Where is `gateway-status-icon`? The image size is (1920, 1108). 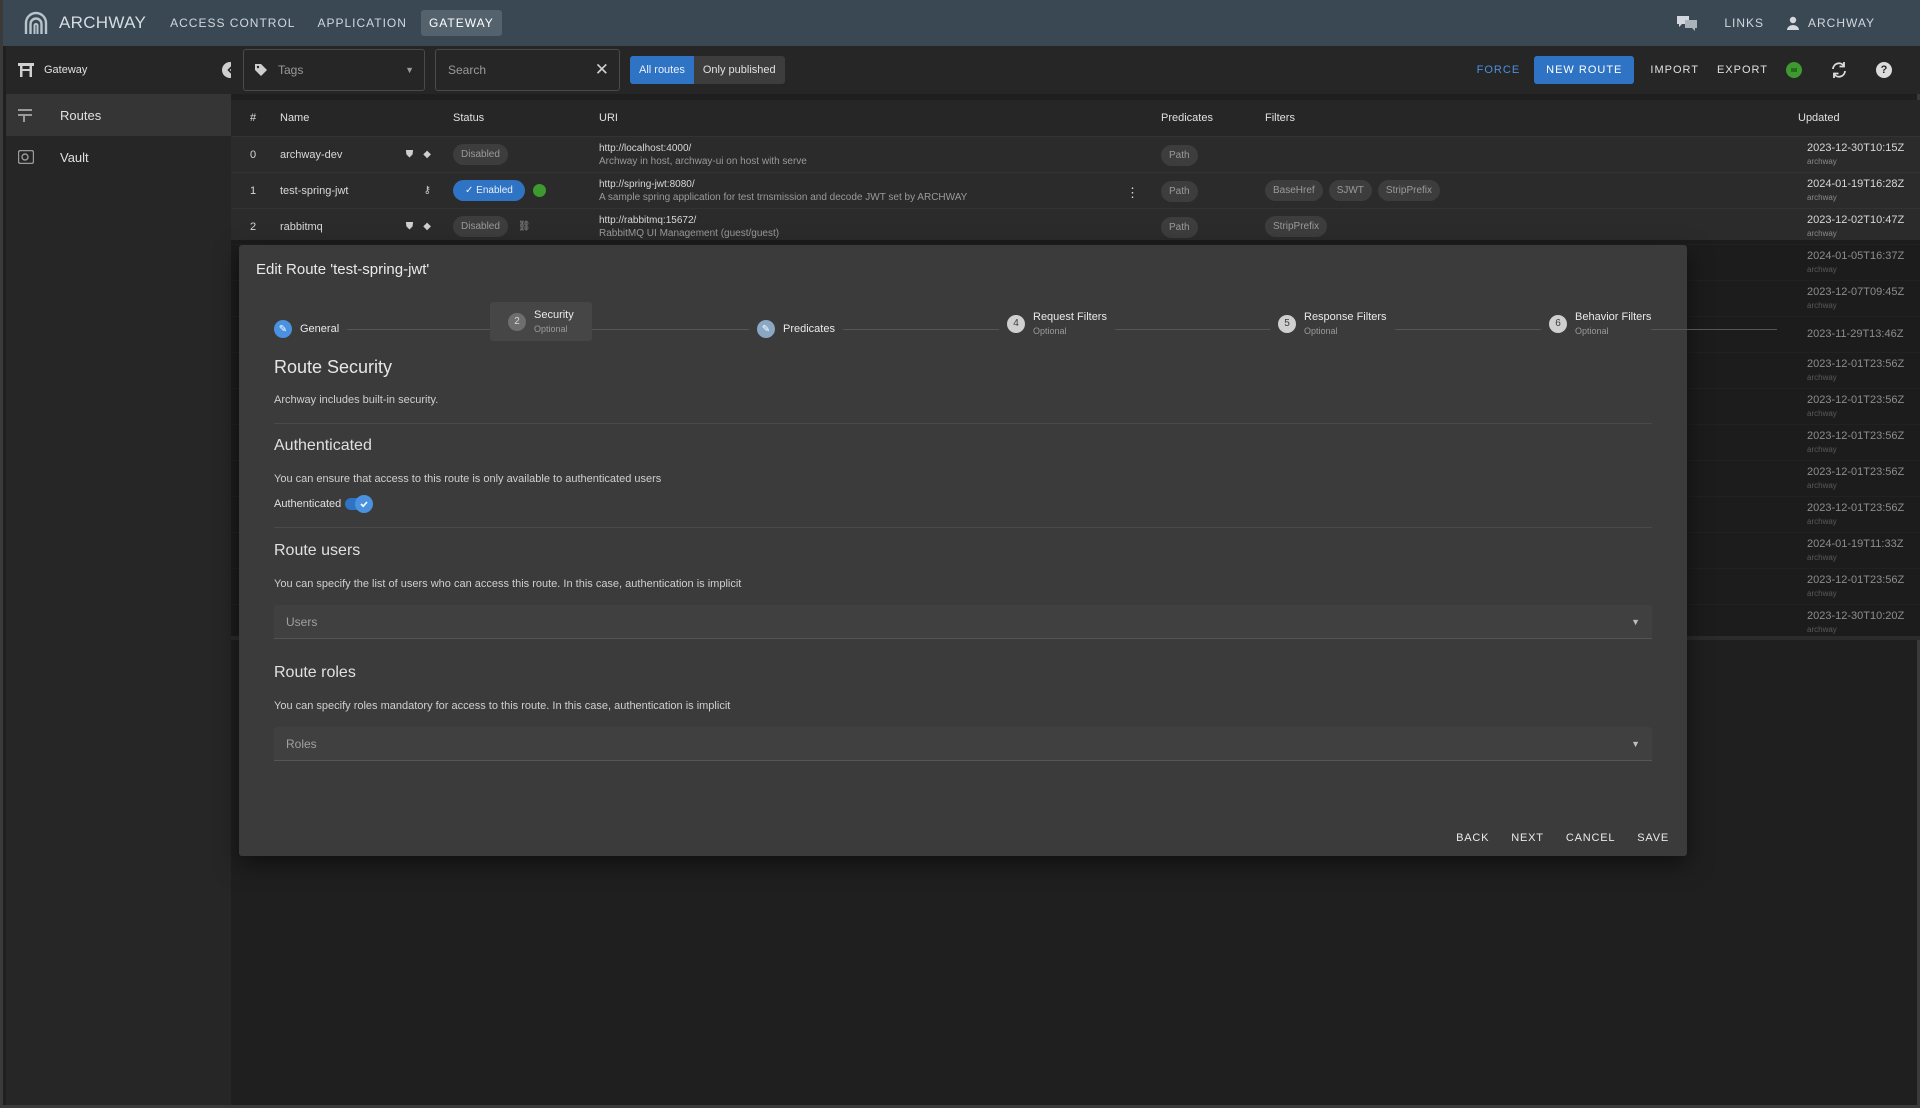 gateway-status-icon is located at coordinates (1794, 70).